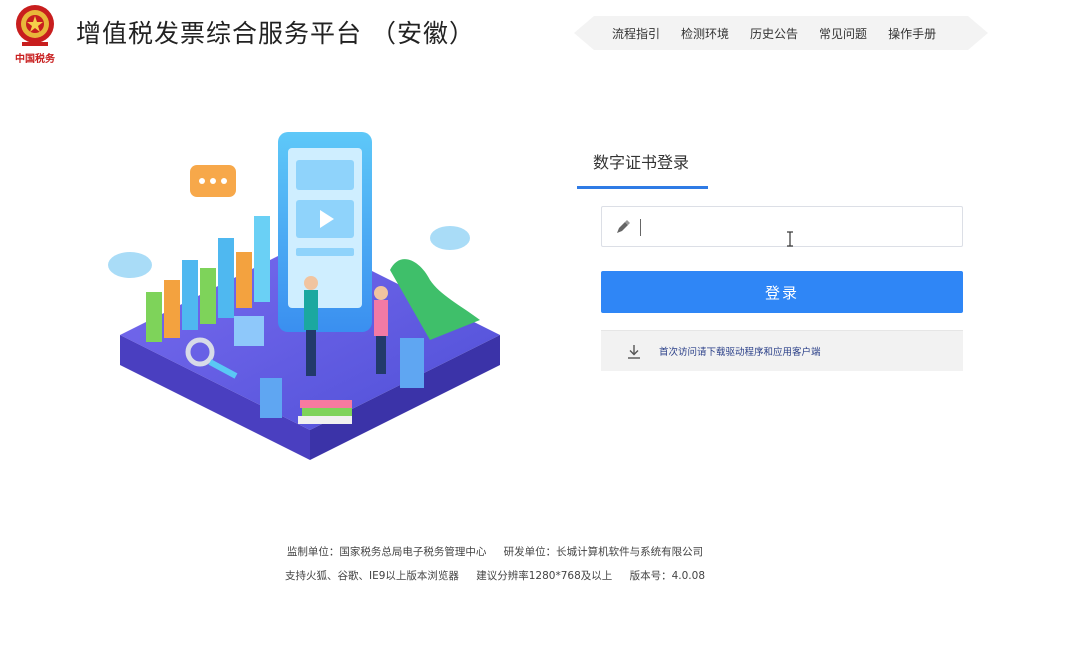 The height and width of the screenshot is (661, 1080). Describe the element at coordinates (636, 33) in the screenshot. I see `nav-item-process-guide: 流程指引` at that location.